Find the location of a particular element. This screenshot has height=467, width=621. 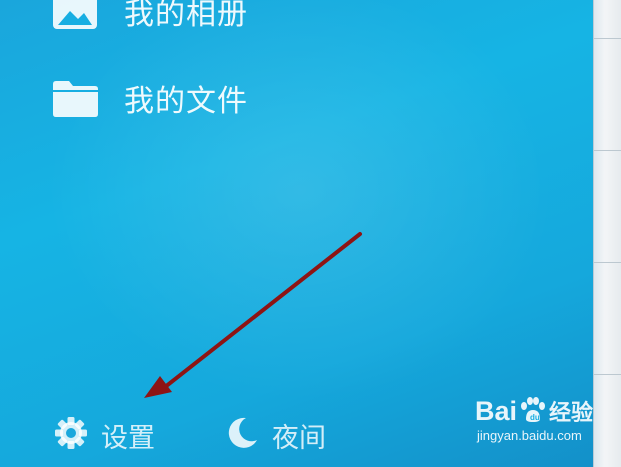

night-mode-button: 夜间 is located at coordinates (275, 435).